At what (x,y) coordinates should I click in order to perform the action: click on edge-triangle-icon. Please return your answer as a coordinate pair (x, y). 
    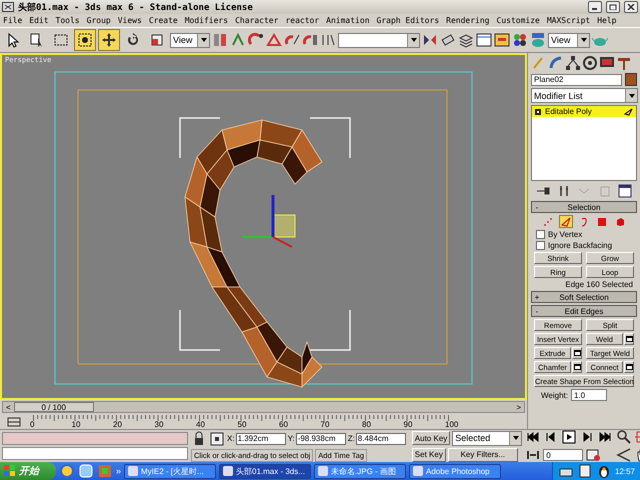
    Looking at the image, I should click on (566, 221).